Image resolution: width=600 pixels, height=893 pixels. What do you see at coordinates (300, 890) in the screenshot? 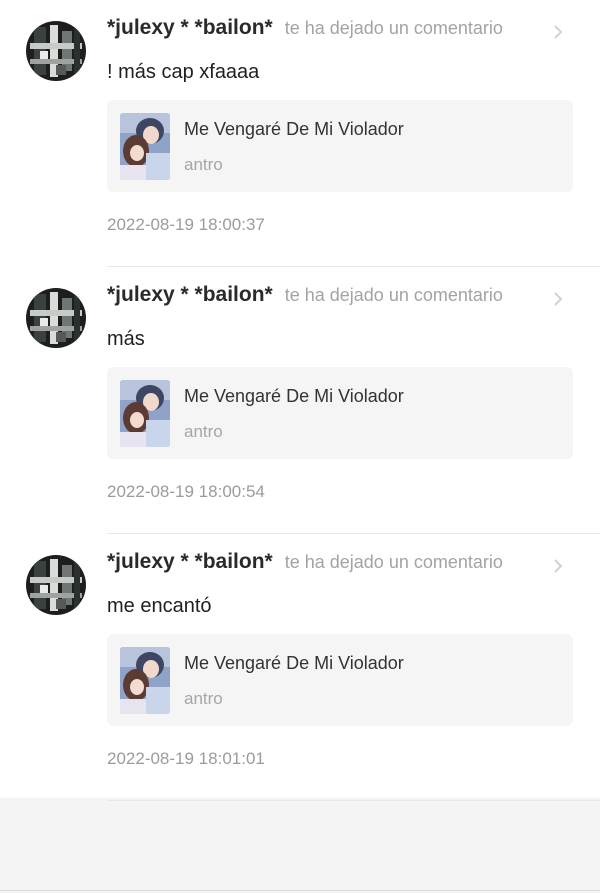
I see `bottom-divider` at bounding box center [300, 890].